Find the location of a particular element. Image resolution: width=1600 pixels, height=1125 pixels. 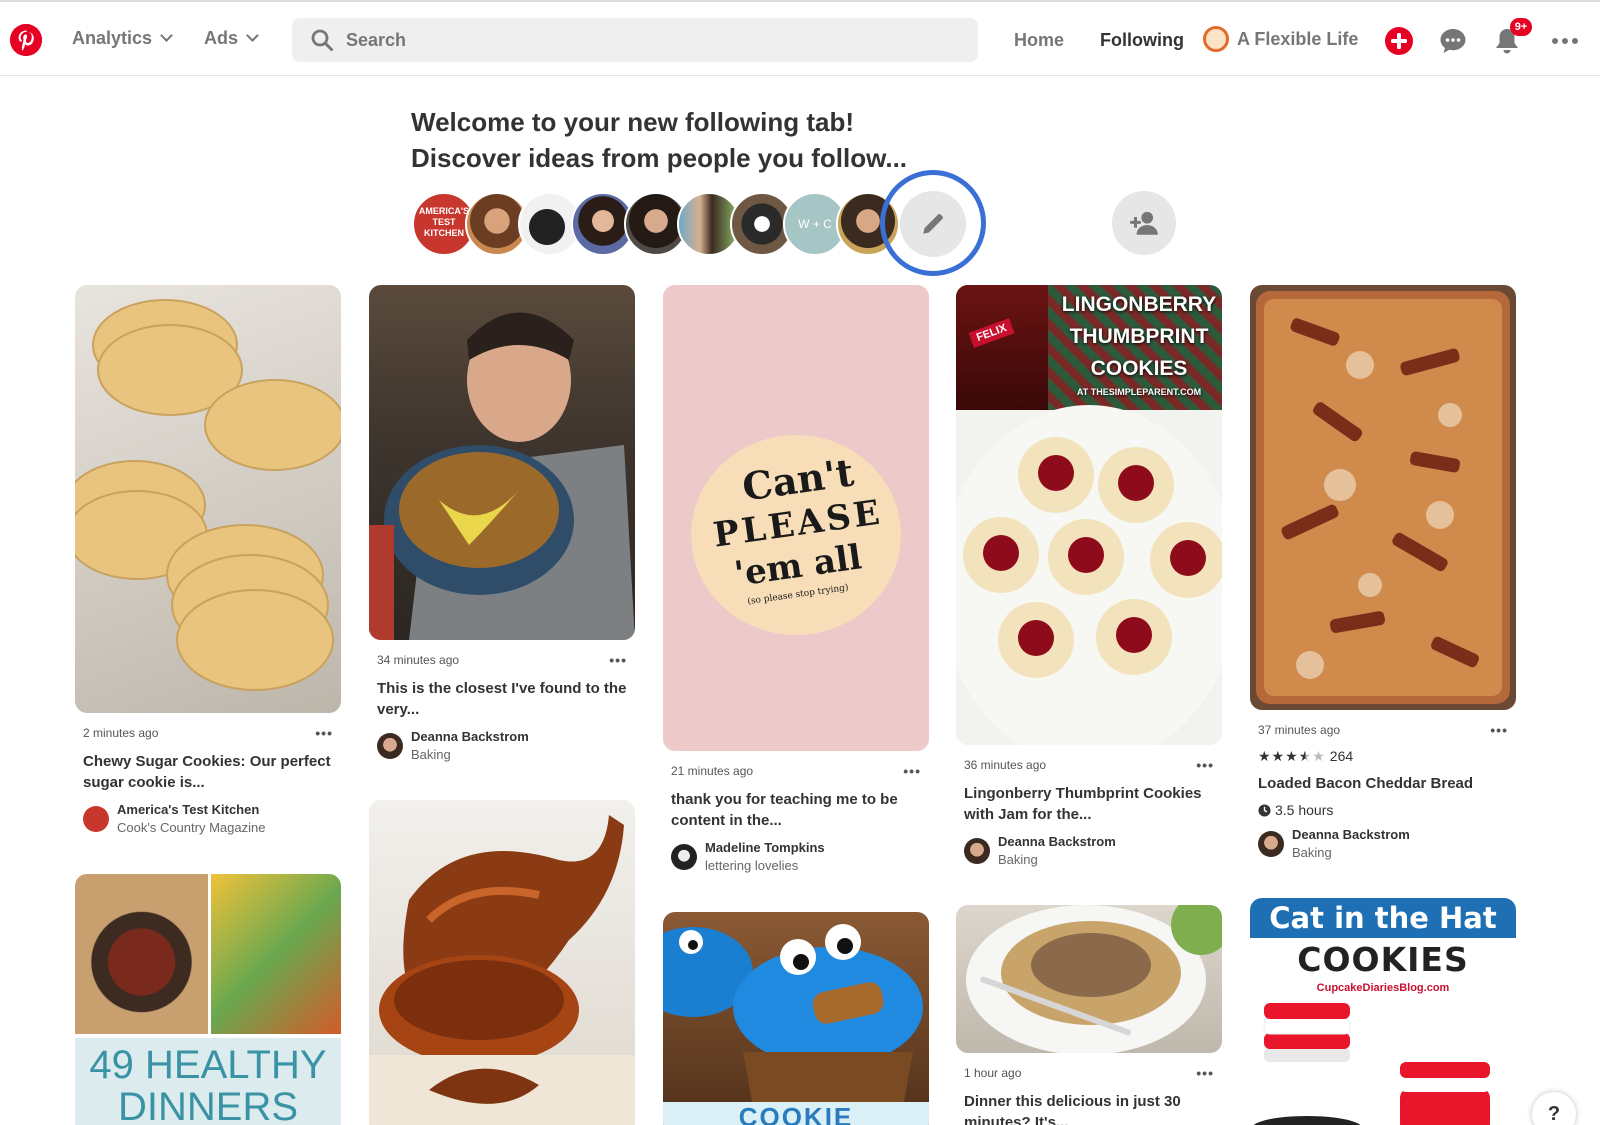

pin-board-name: Baking is located at coordinates (1312, 852).